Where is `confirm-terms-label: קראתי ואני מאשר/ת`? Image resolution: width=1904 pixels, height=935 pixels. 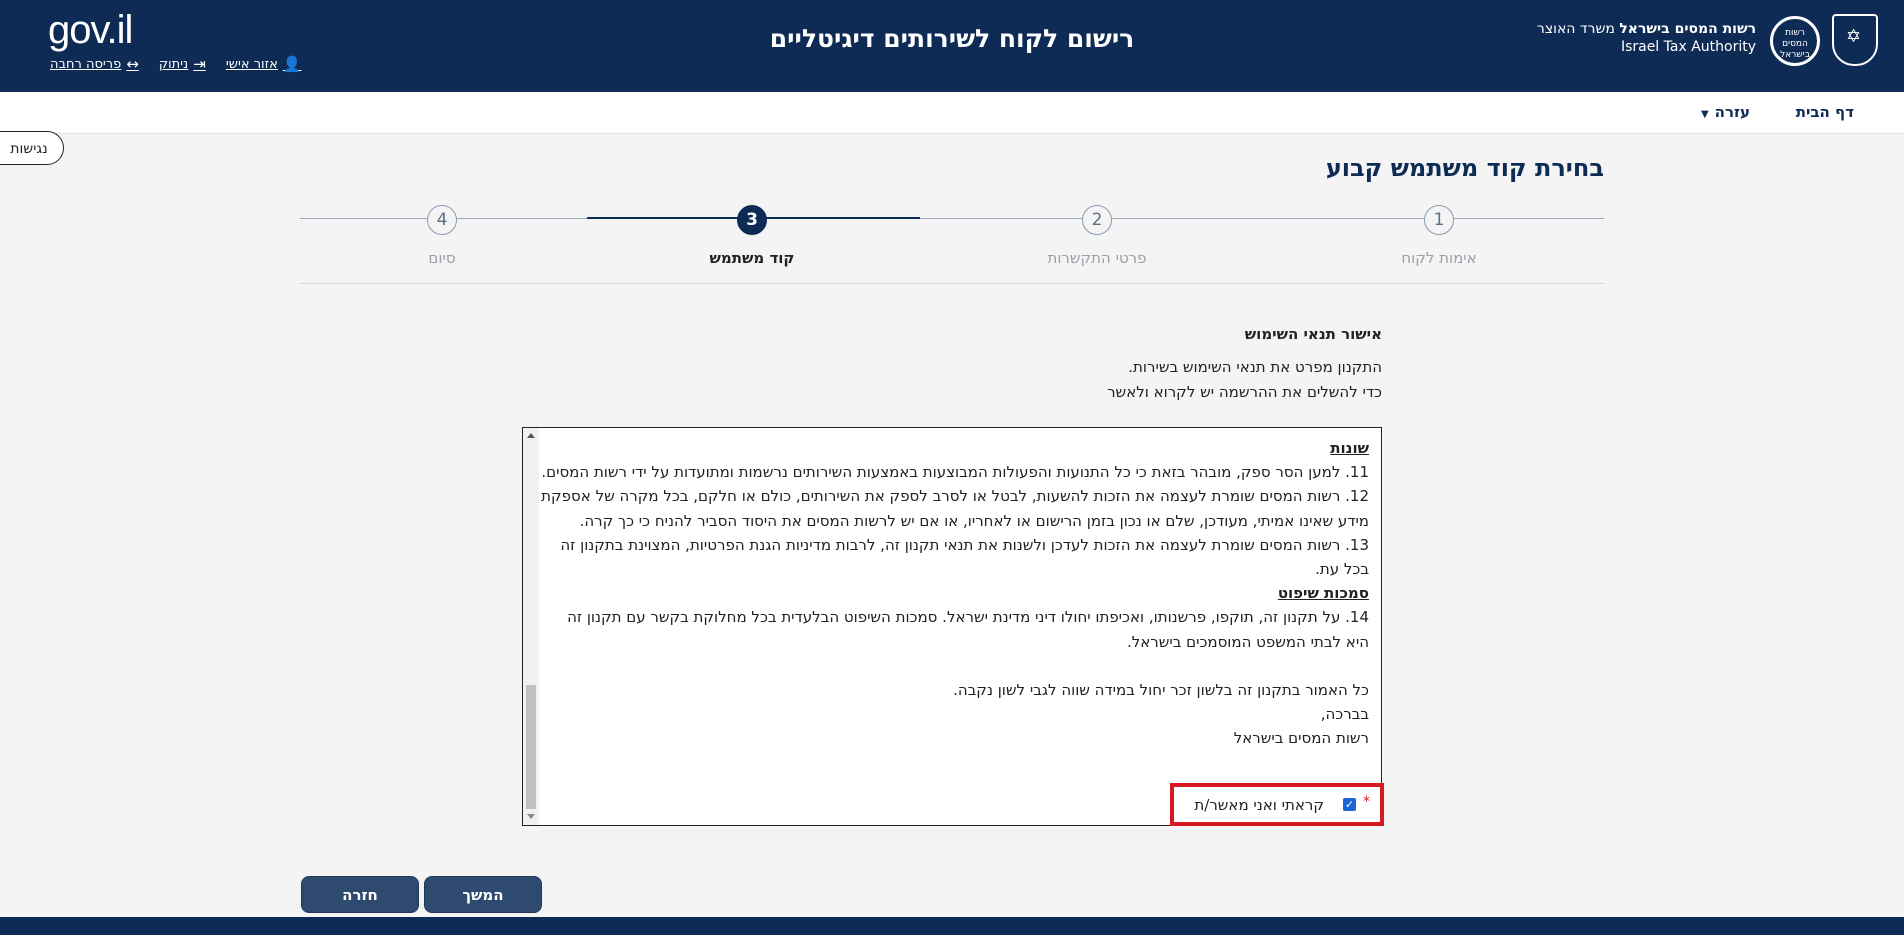
confirm-terms-label: קראתי ואני מאשר/ת is located at coordinates (1259, 805).